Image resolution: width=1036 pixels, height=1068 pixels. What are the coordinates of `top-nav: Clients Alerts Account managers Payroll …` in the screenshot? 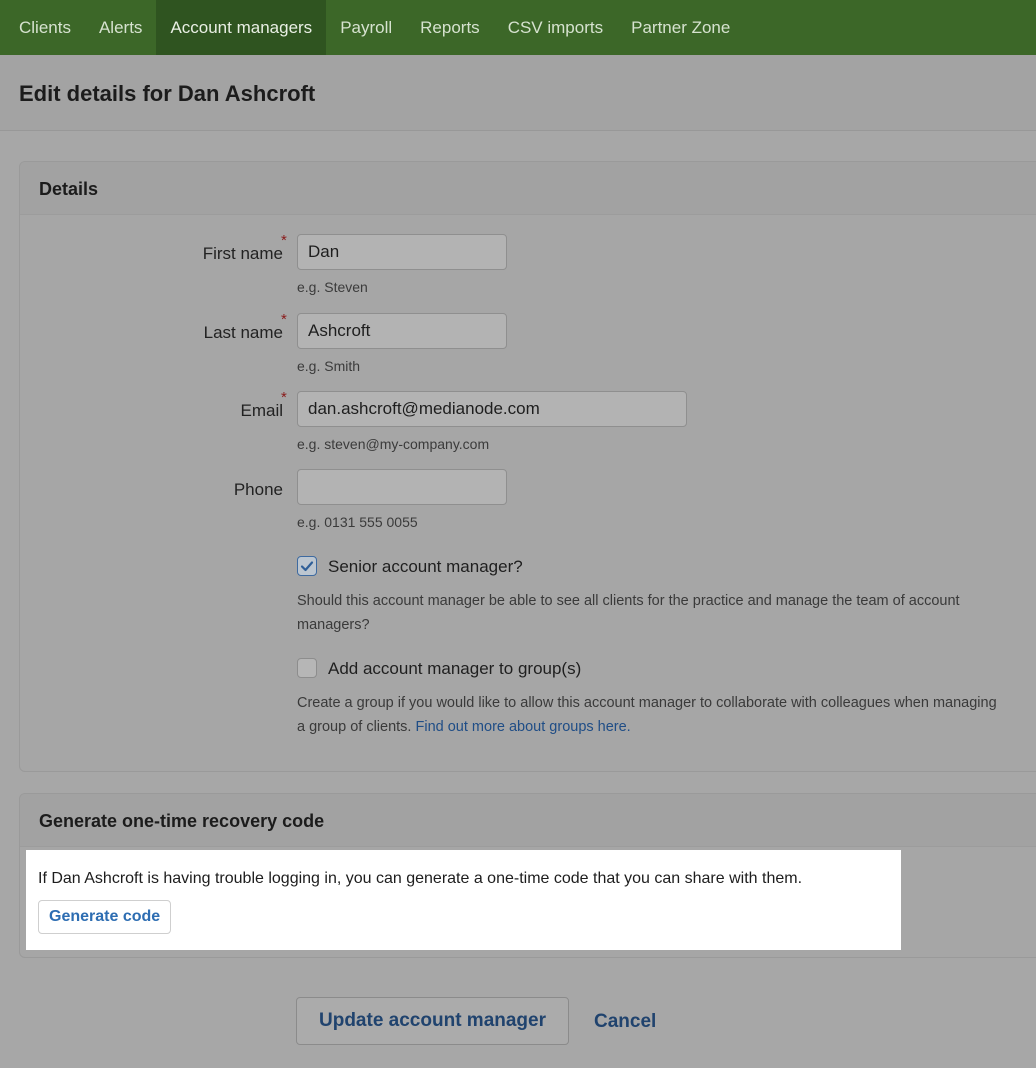 It's located at (518, 27).